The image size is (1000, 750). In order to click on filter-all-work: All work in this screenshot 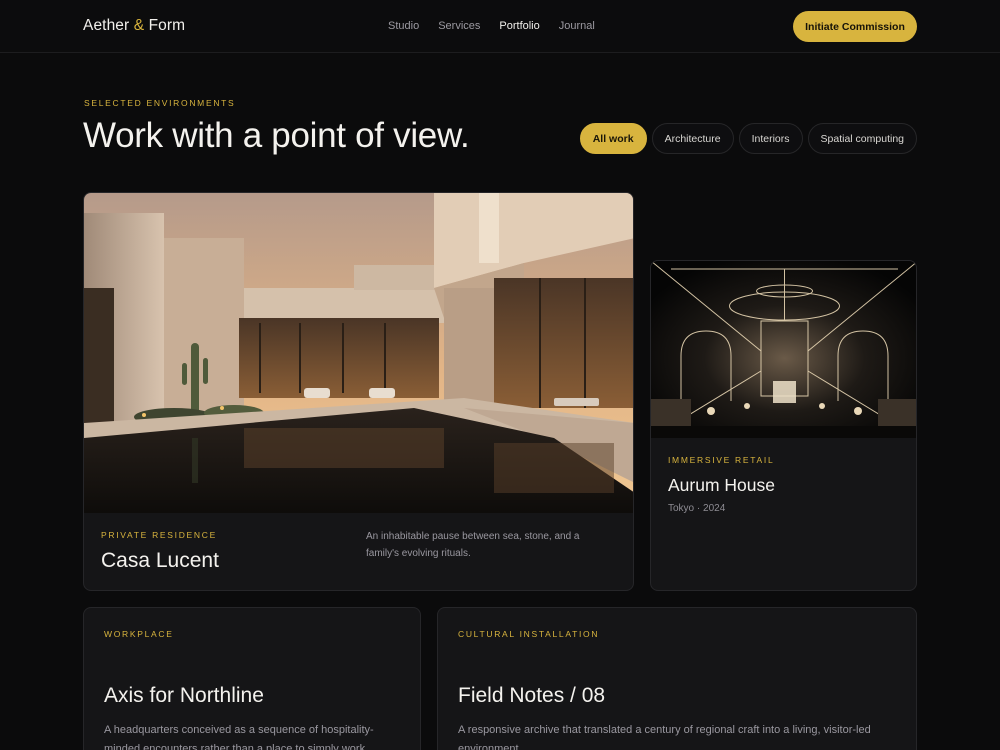, I will do `click(613, 138)`.